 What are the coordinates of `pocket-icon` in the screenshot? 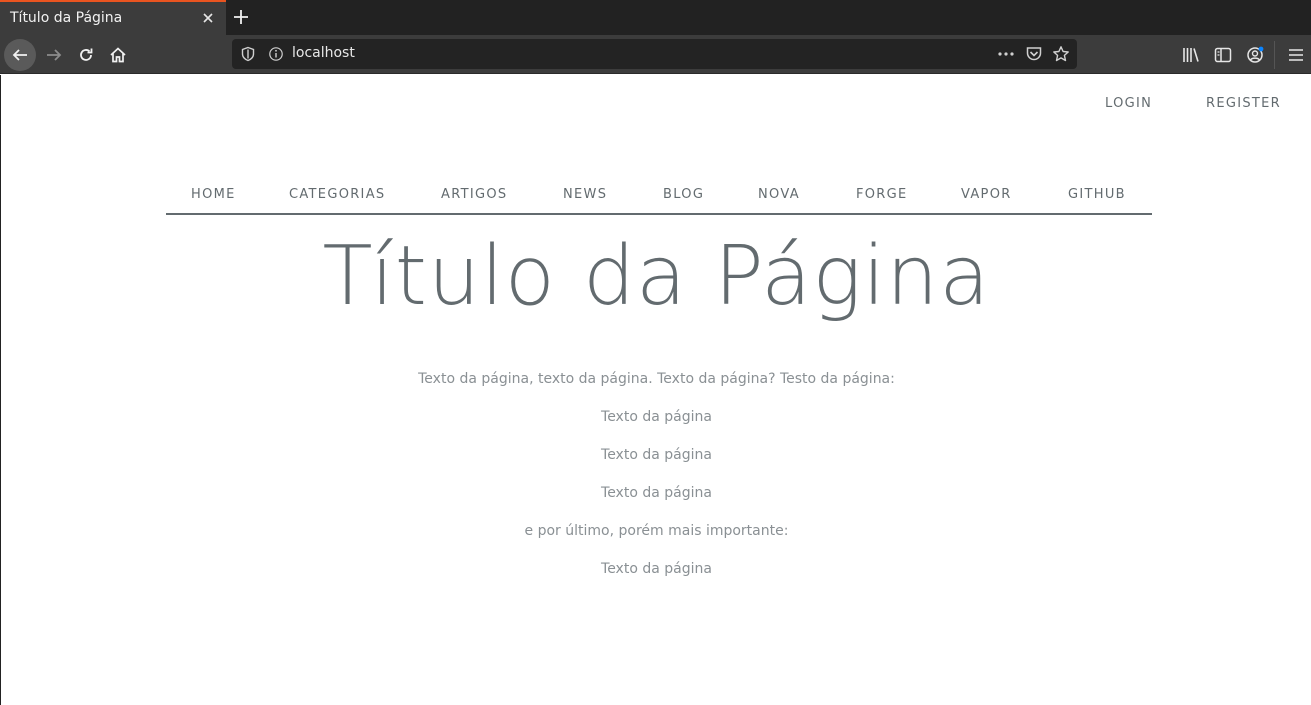 It's located at (1034, 54).